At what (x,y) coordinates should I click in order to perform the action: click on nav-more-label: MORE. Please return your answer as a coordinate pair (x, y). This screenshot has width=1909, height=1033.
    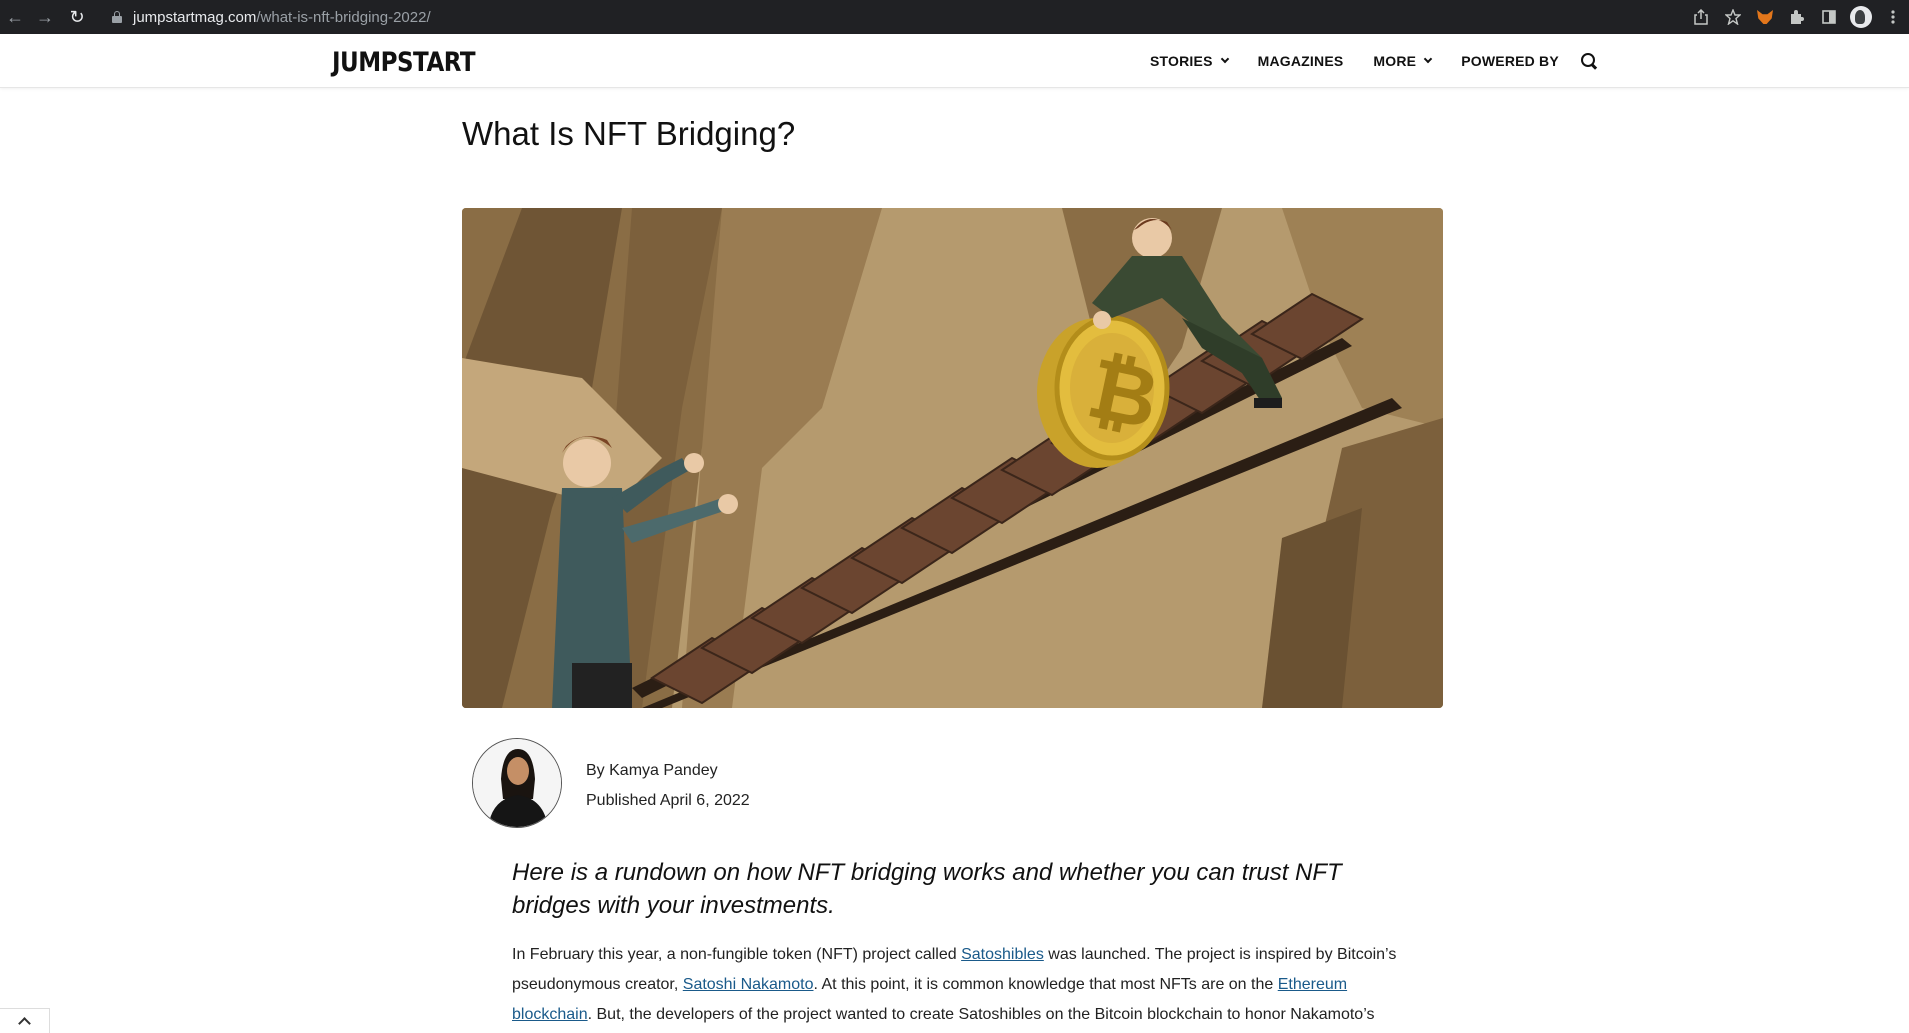
    Looking at the image, I should click on (1395, 61).